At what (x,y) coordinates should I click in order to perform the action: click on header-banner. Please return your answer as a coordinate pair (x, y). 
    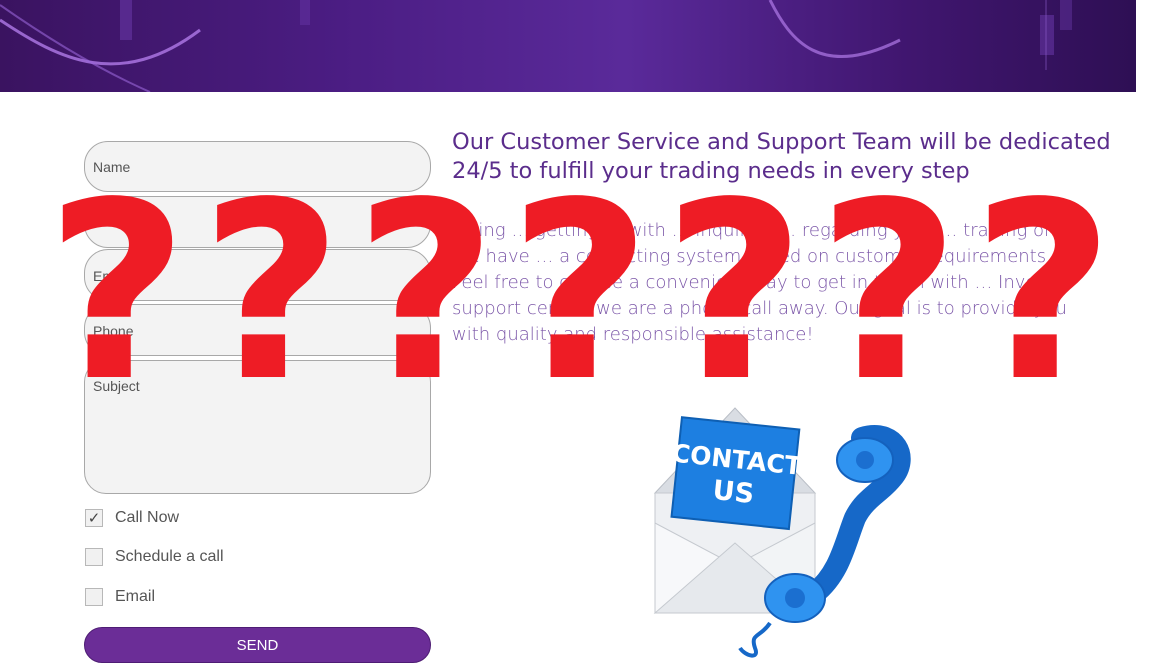
    Looking at the image, I should click on (568, 46).